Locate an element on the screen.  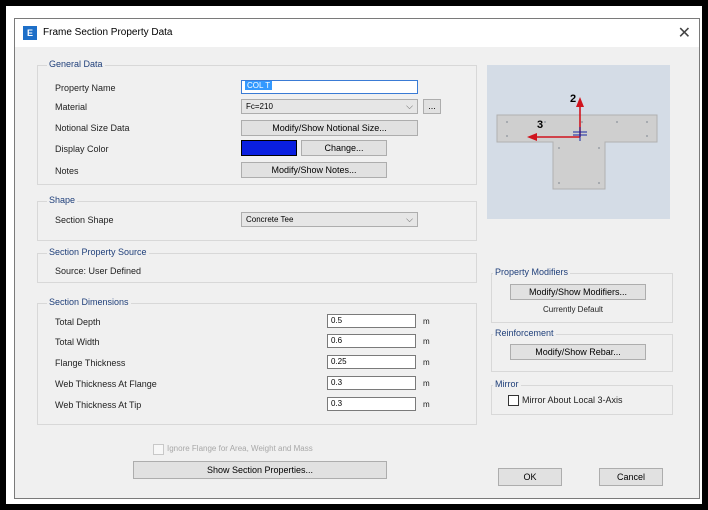
section-dimensions-label: Section Dimensions is located at coordinates (89, 302).